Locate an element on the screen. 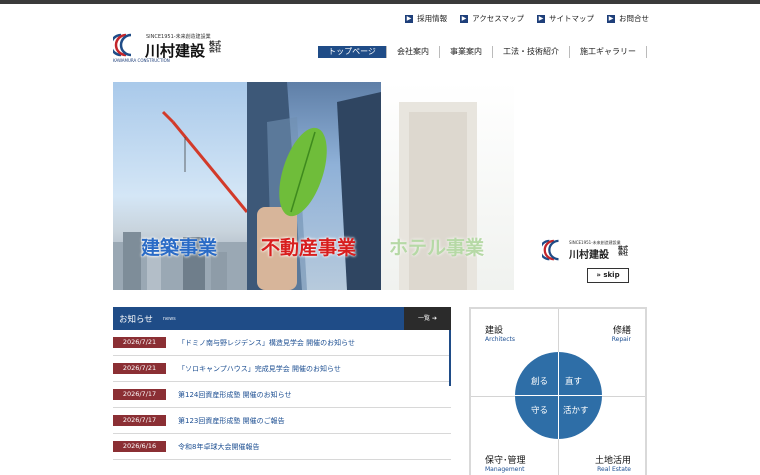 This screenshot has height=475, width=760. news-title: お知らせ is located at coordinates (136, 319).